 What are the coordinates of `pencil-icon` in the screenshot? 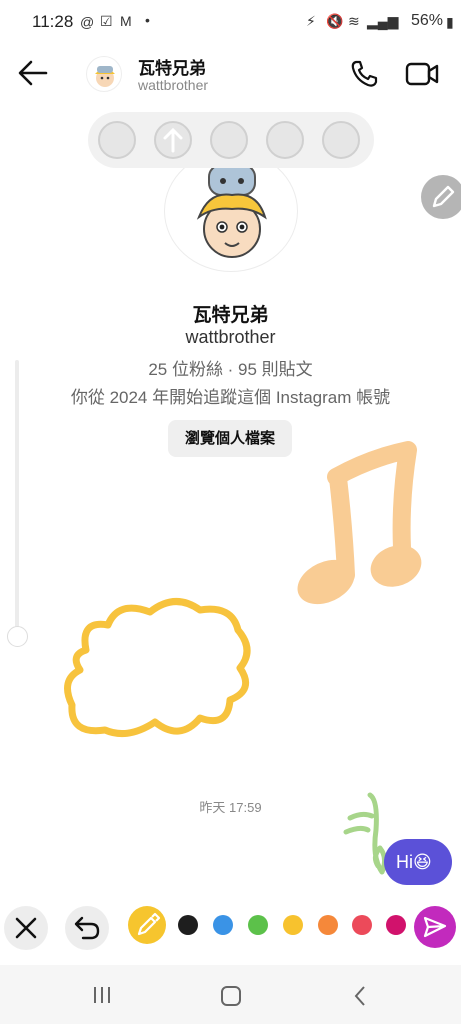 It's located at (441, 197).